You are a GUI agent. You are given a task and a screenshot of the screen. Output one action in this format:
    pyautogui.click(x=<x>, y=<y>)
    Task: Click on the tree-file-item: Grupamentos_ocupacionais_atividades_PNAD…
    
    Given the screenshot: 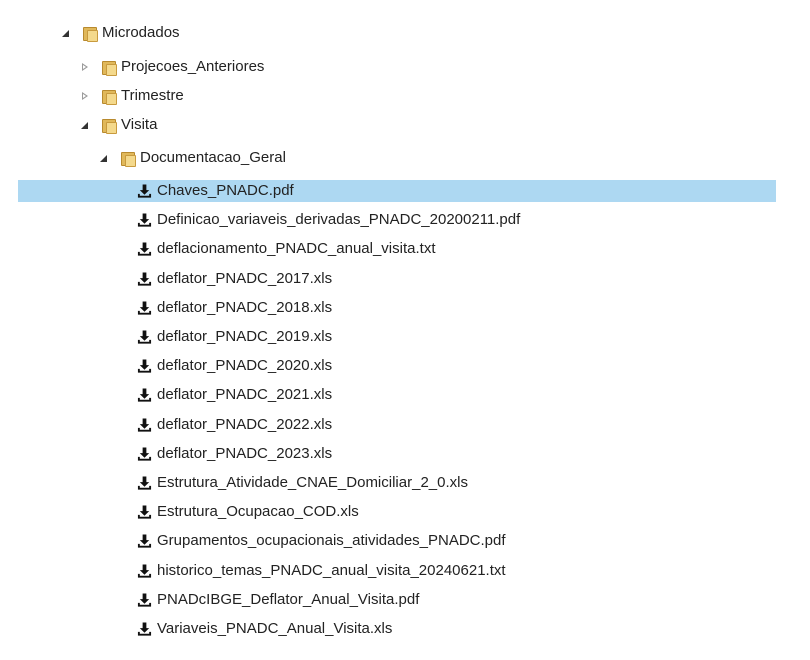 What is the action you would take?
    pyautogui.click(x=321, y=541)
    